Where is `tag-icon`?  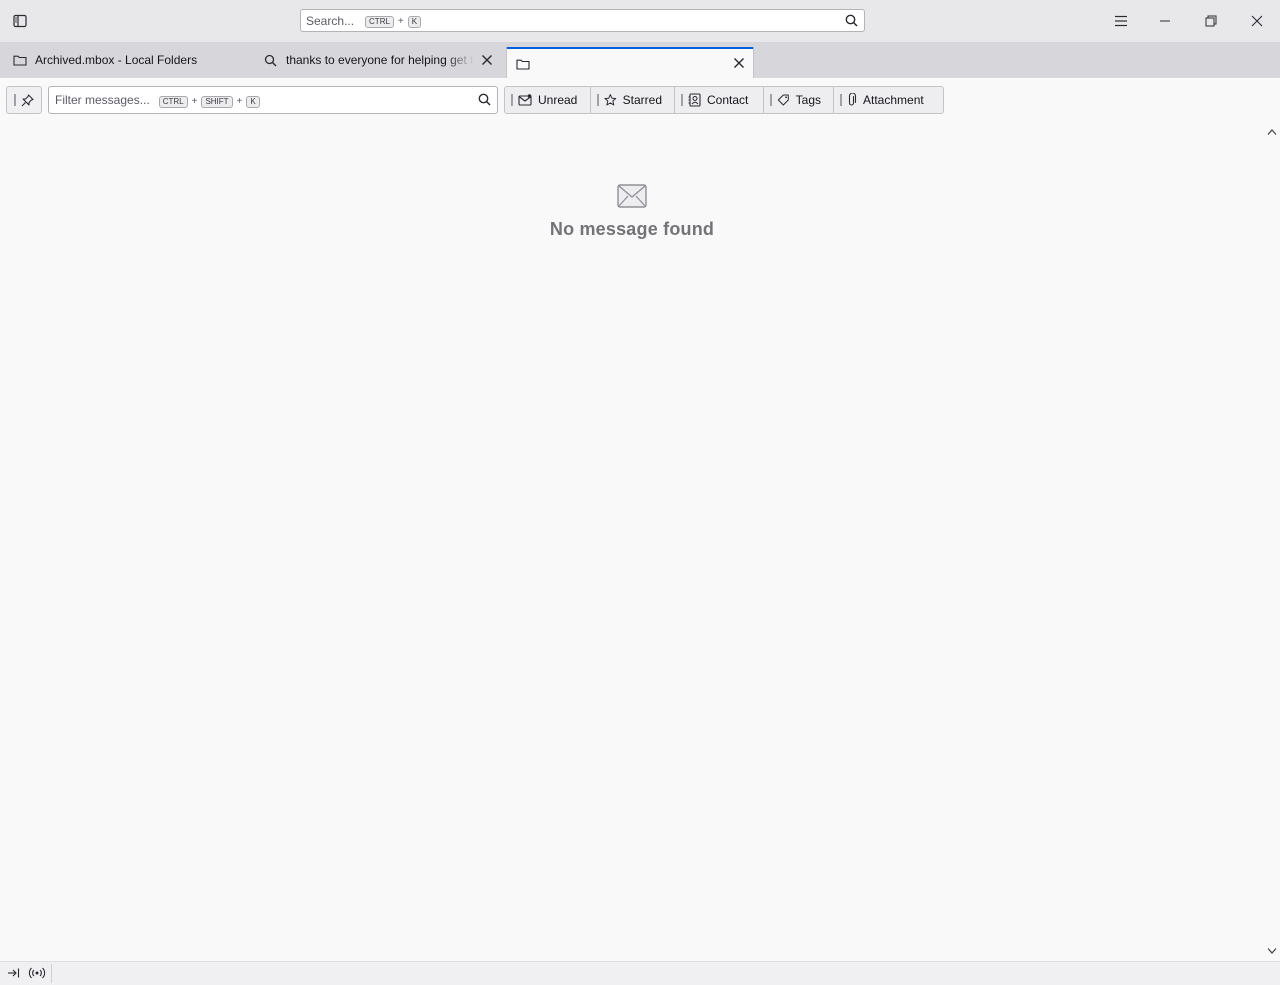
tag-icon is located at coordinates (783, 100).